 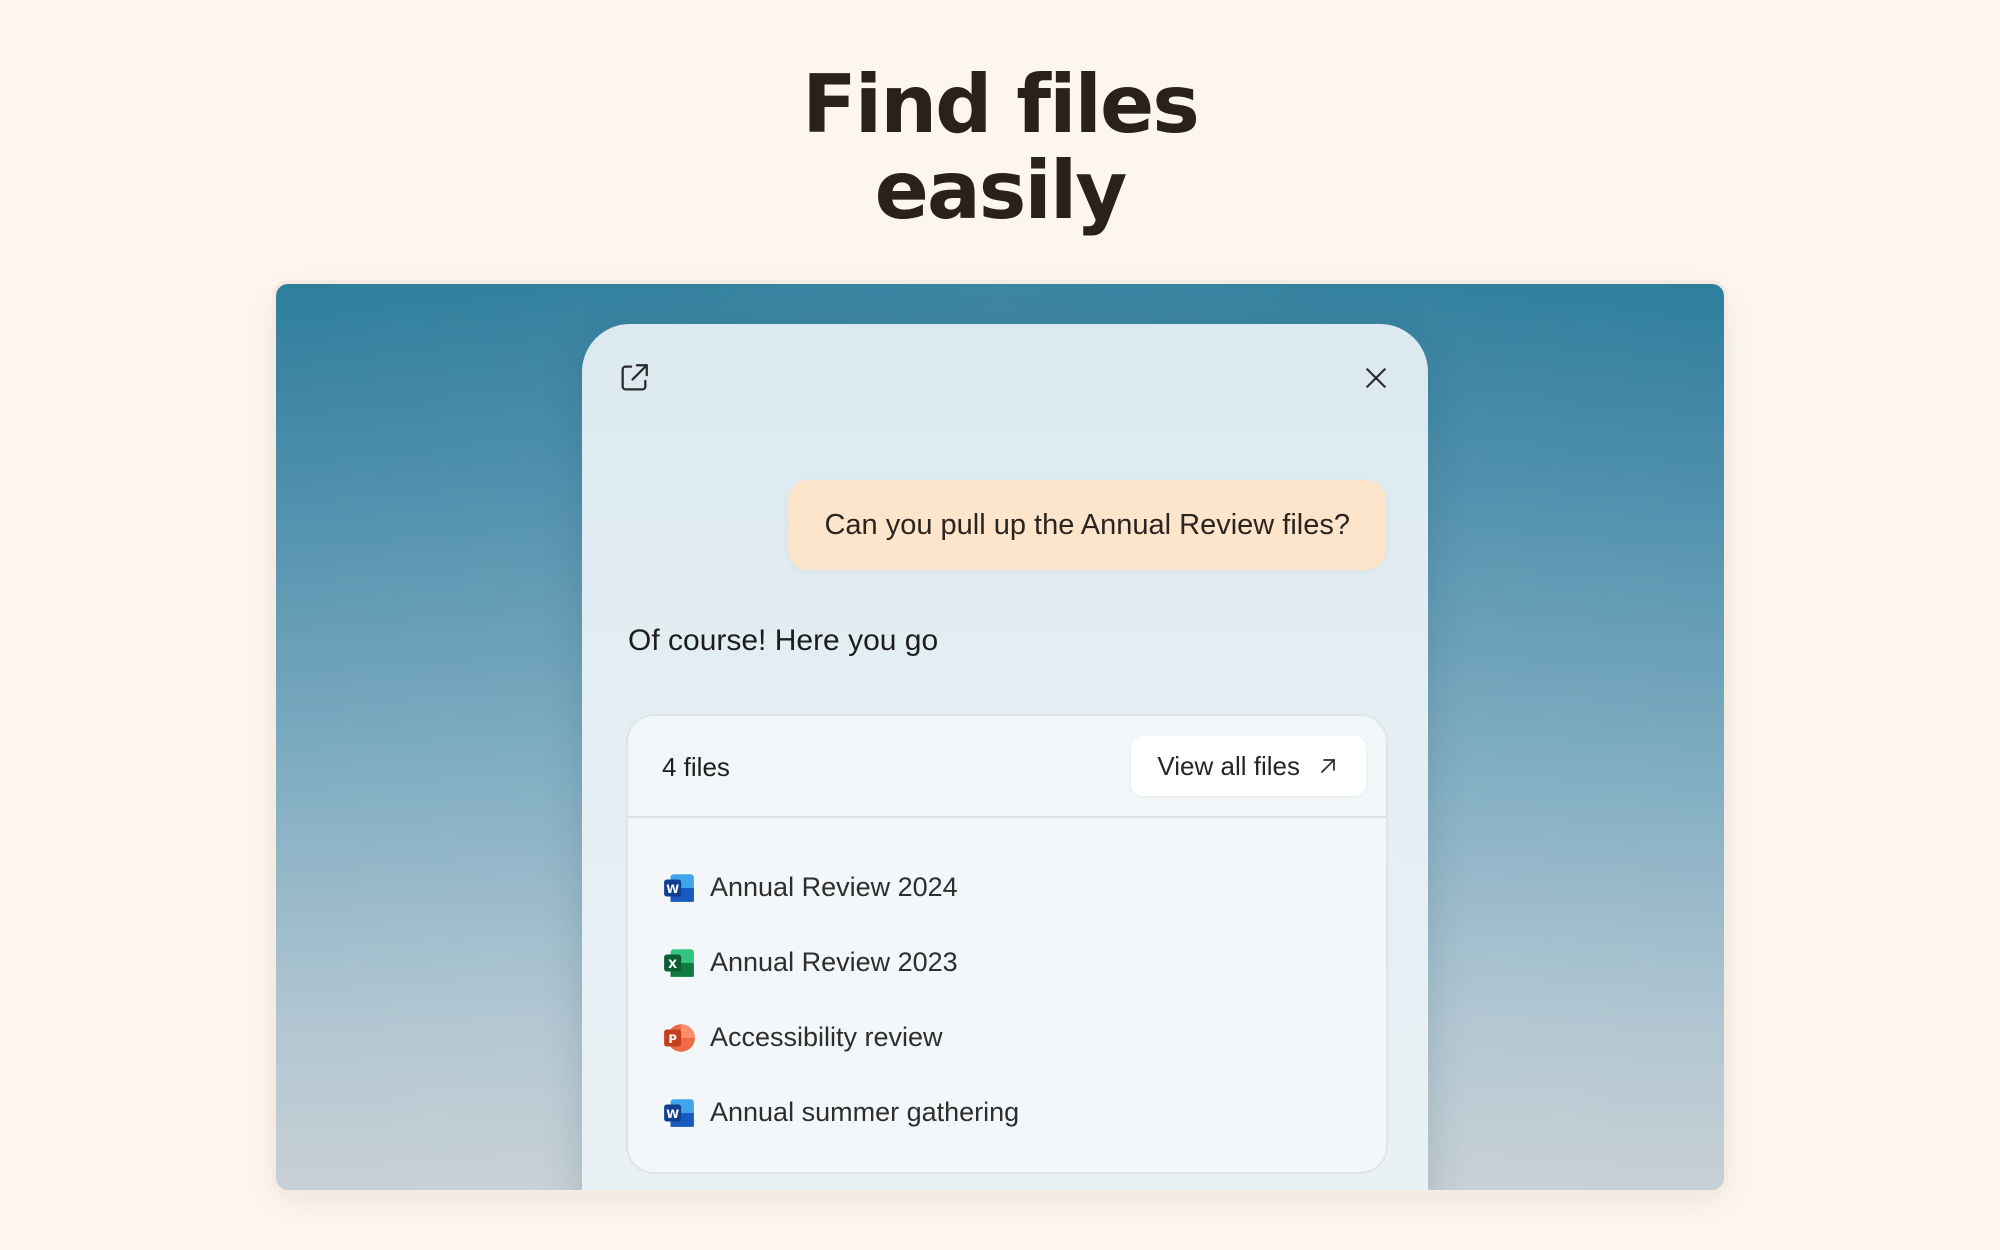 I want to click on file-name: Annual Review 2023, so click(x=834, y=962).